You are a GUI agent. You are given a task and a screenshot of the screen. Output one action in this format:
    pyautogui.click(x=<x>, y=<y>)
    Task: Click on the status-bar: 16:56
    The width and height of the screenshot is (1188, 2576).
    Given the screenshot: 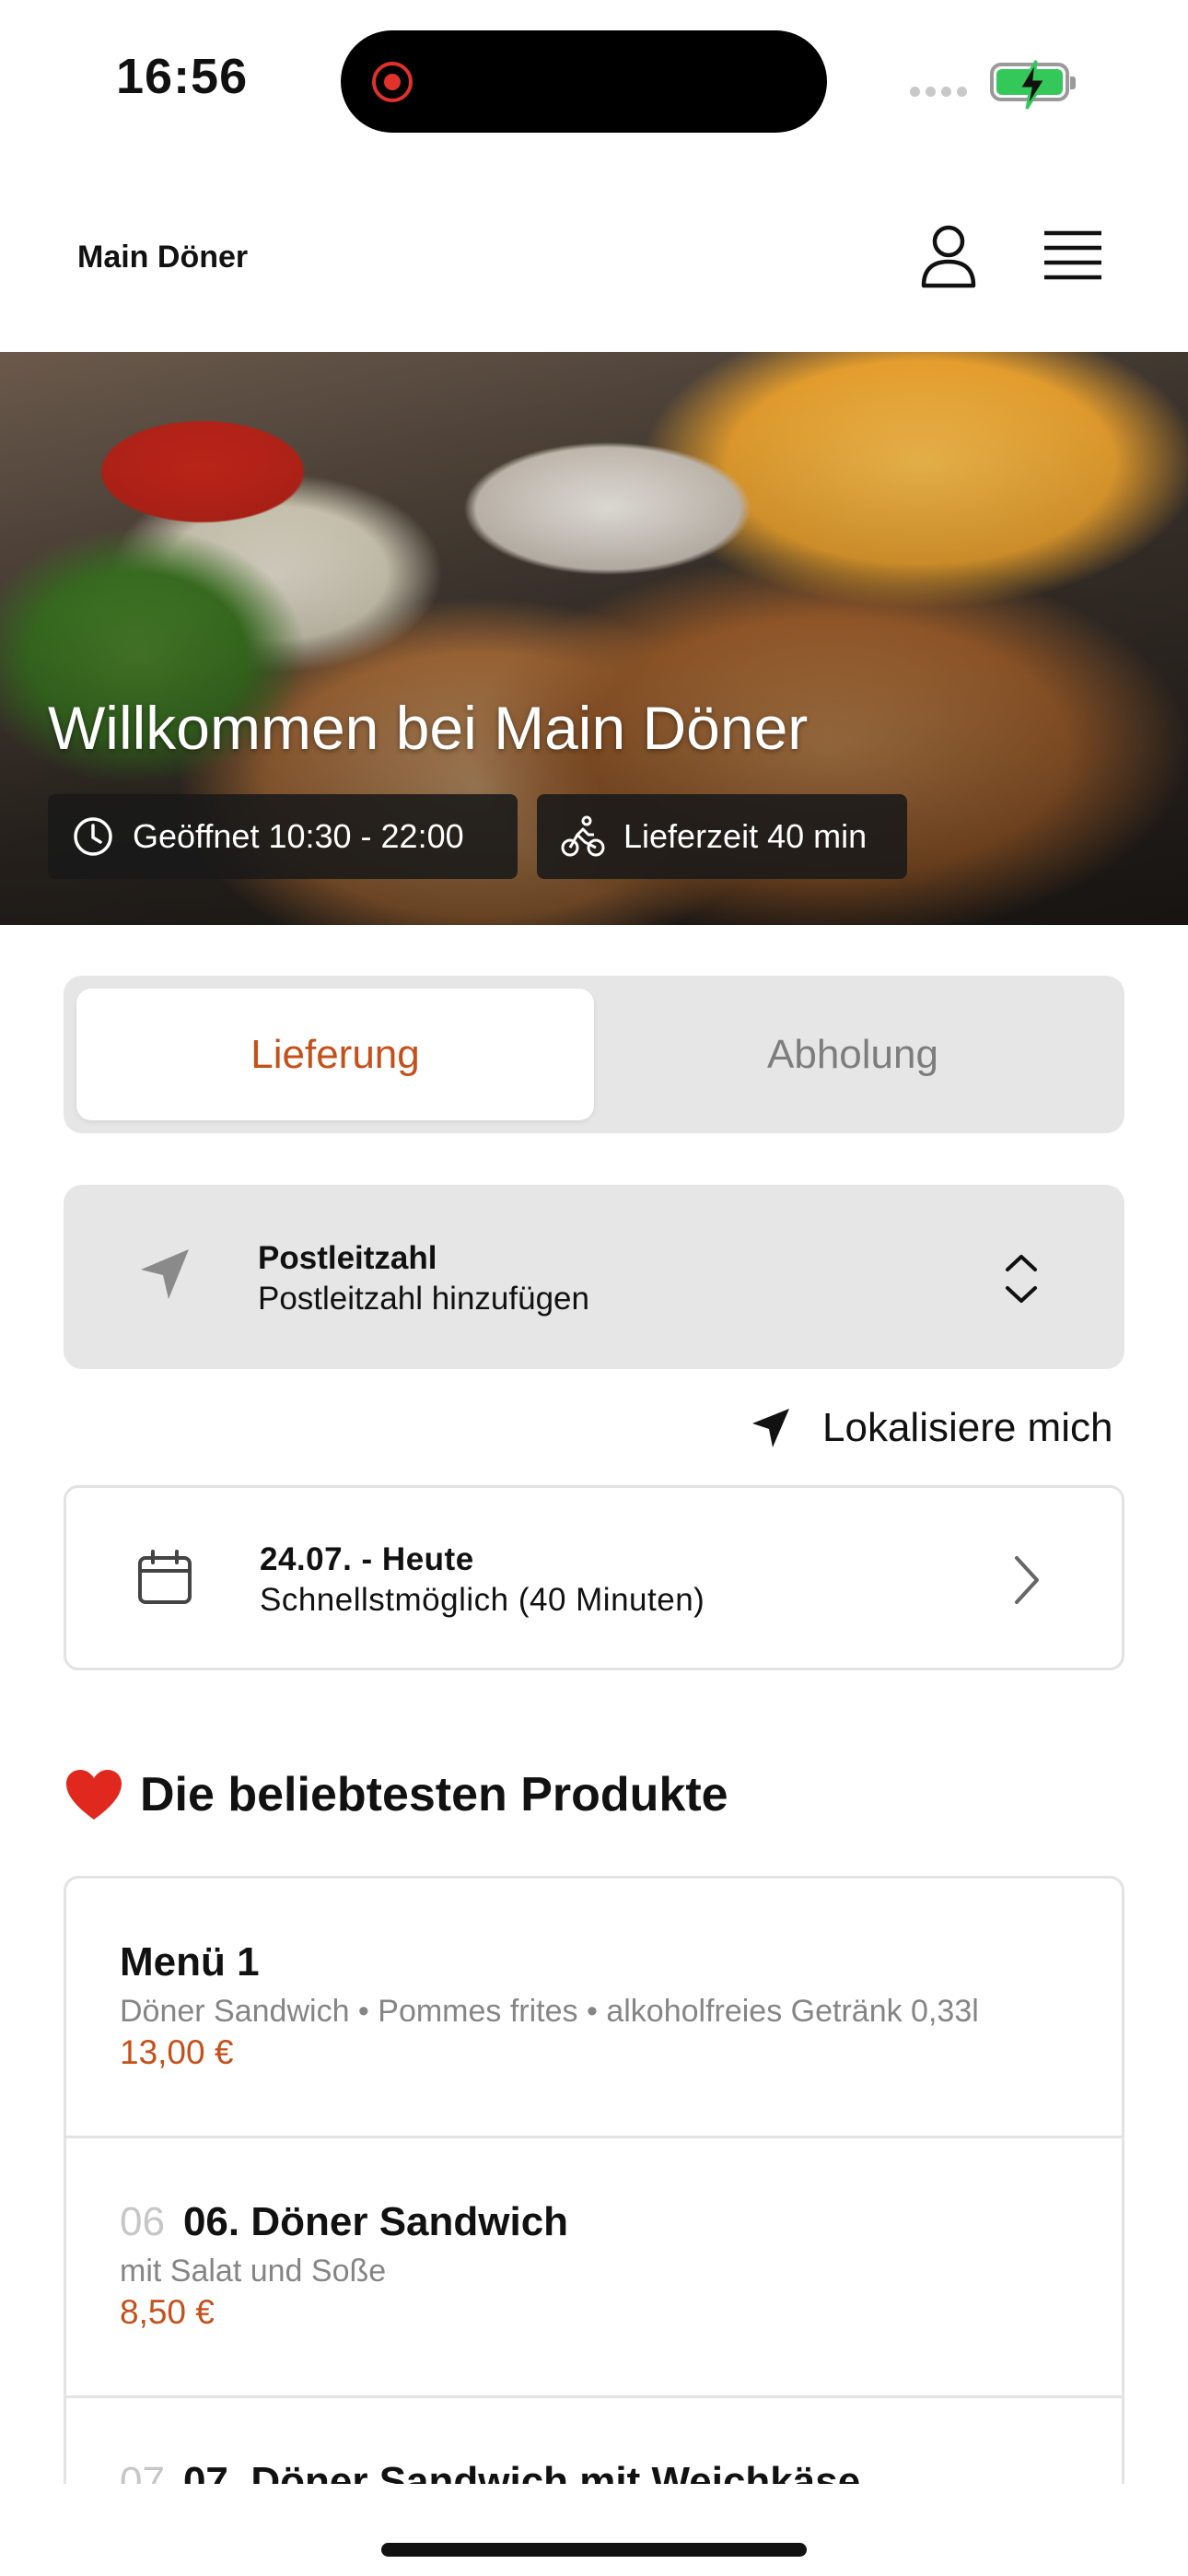 What is the action you would take?
    pyautogui.click(x=594, y=78)
    